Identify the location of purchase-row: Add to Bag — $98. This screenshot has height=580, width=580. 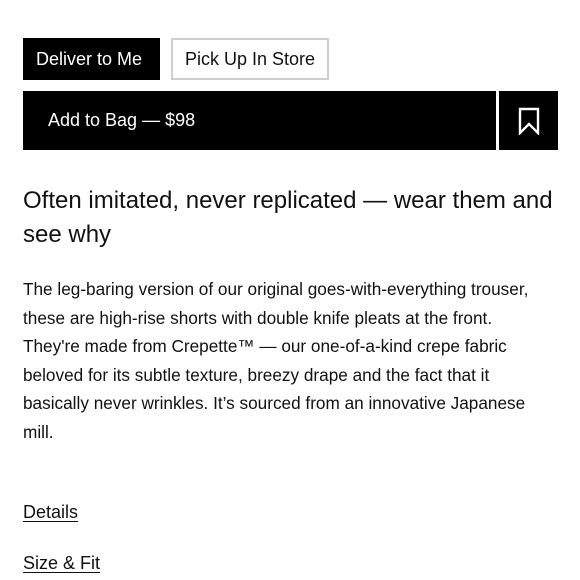
(290, 120).